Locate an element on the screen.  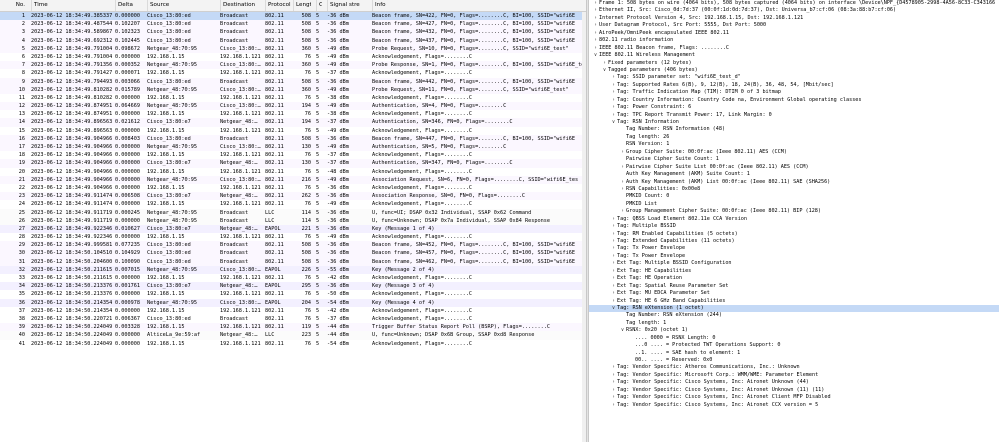
detail-tree-row: Pairwise Cipher Suite Count: 1 is located at coordinates (794, 159).